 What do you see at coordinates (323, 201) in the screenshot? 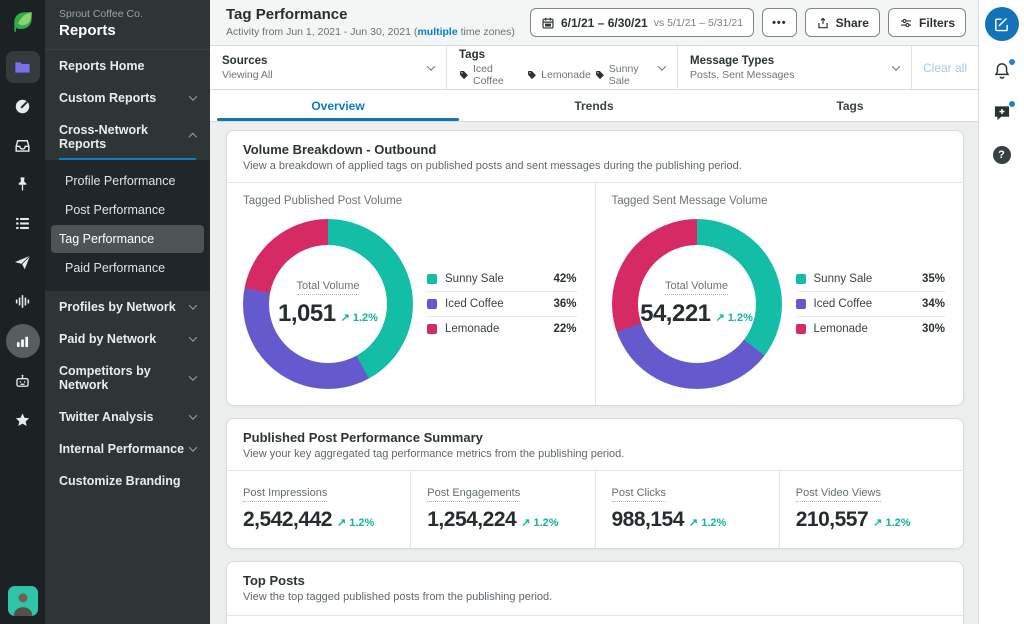
I see `chart-title: Tagged Published Post Volume` at bounding box center [323, 201].